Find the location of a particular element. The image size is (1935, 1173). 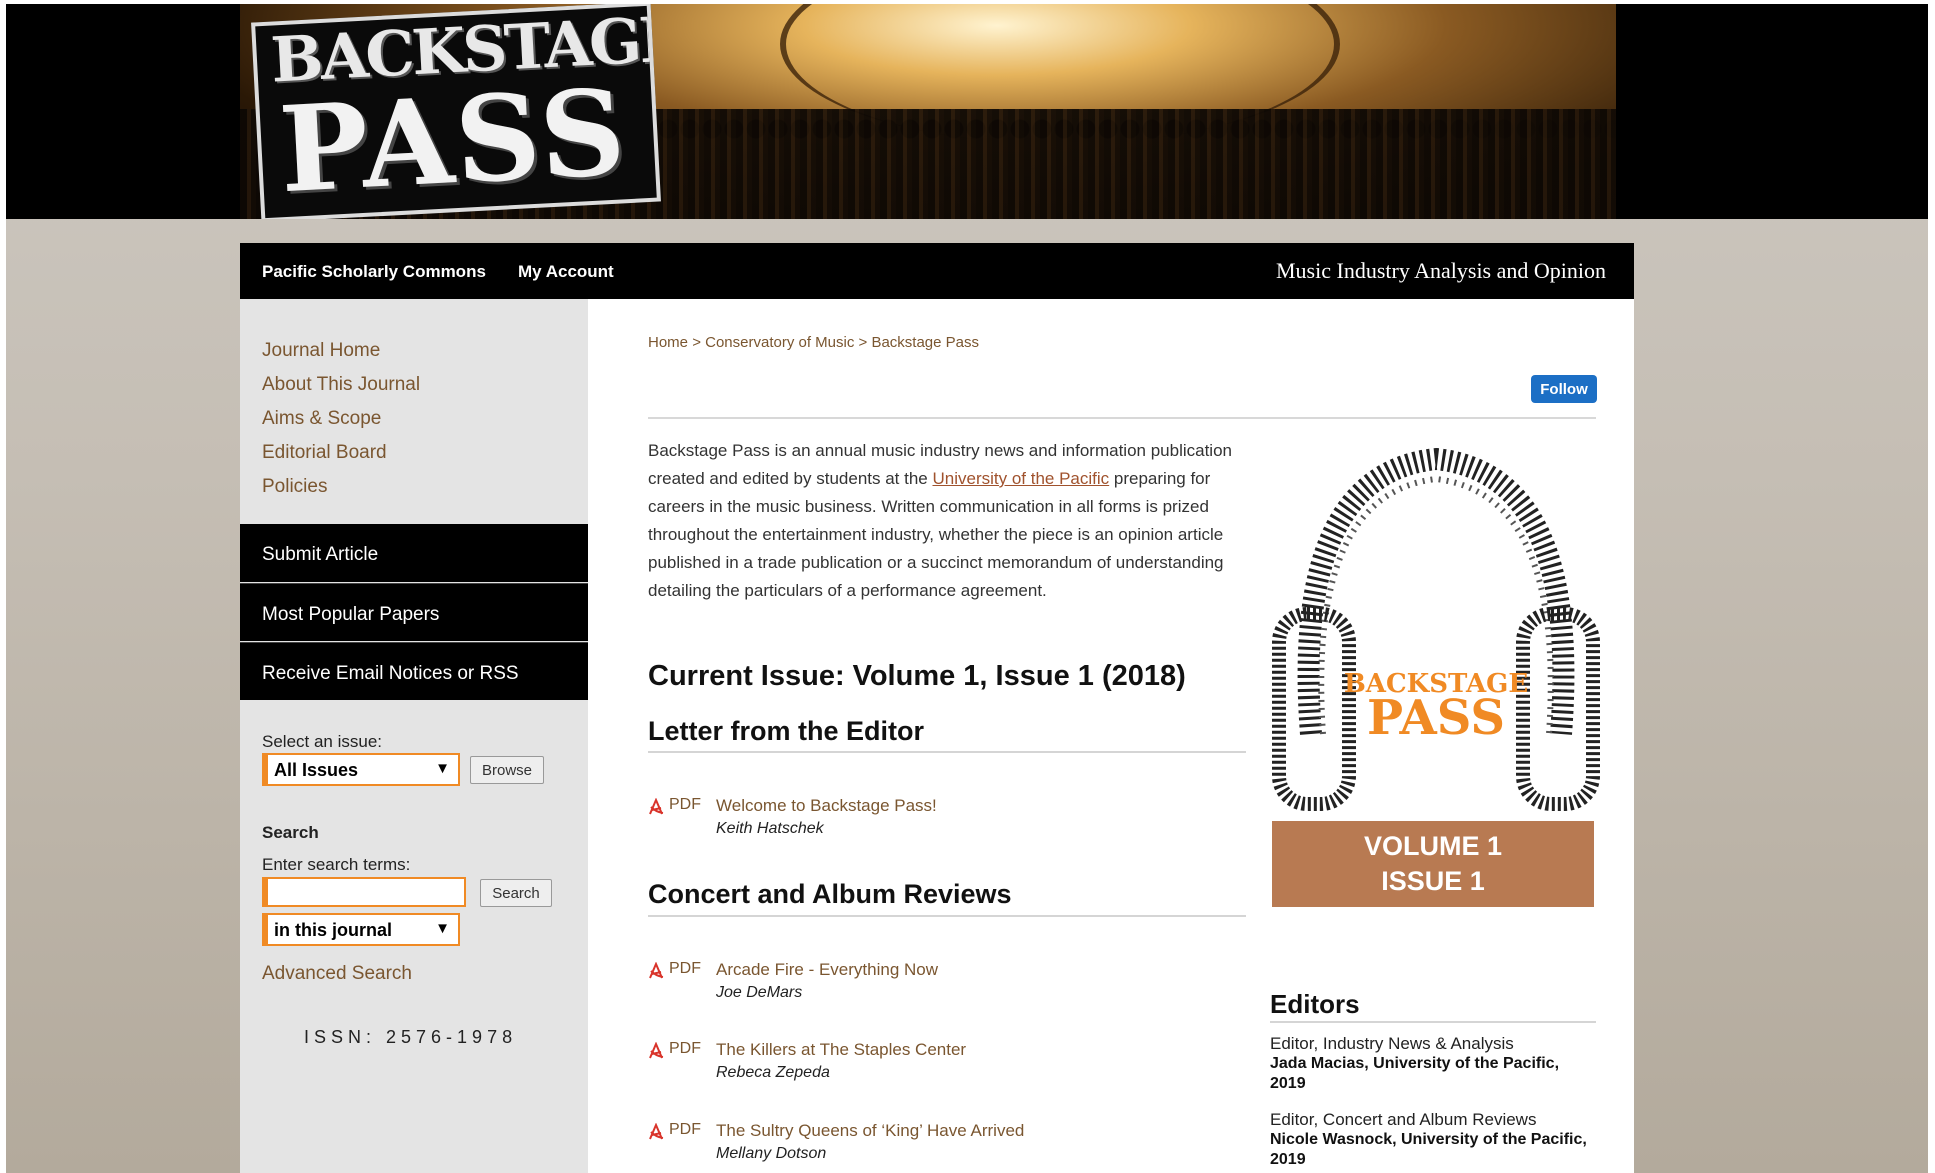

email-notices-rss-button: Receive Email Notices or RSS is located at coordinates (414, 671).